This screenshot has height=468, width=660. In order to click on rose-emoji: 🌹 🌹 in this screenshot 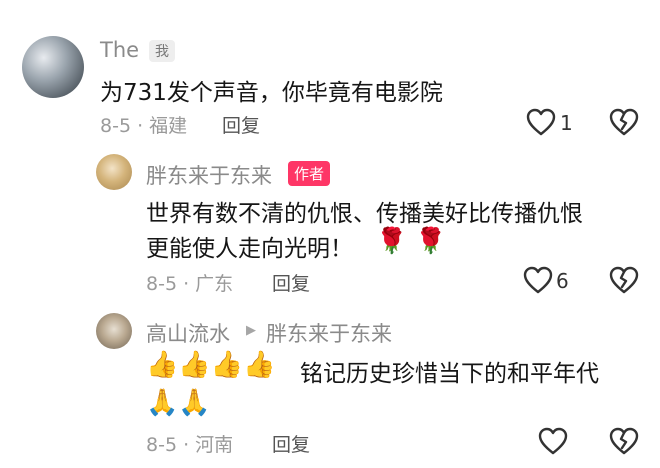, I will do `click(411, 240)`.